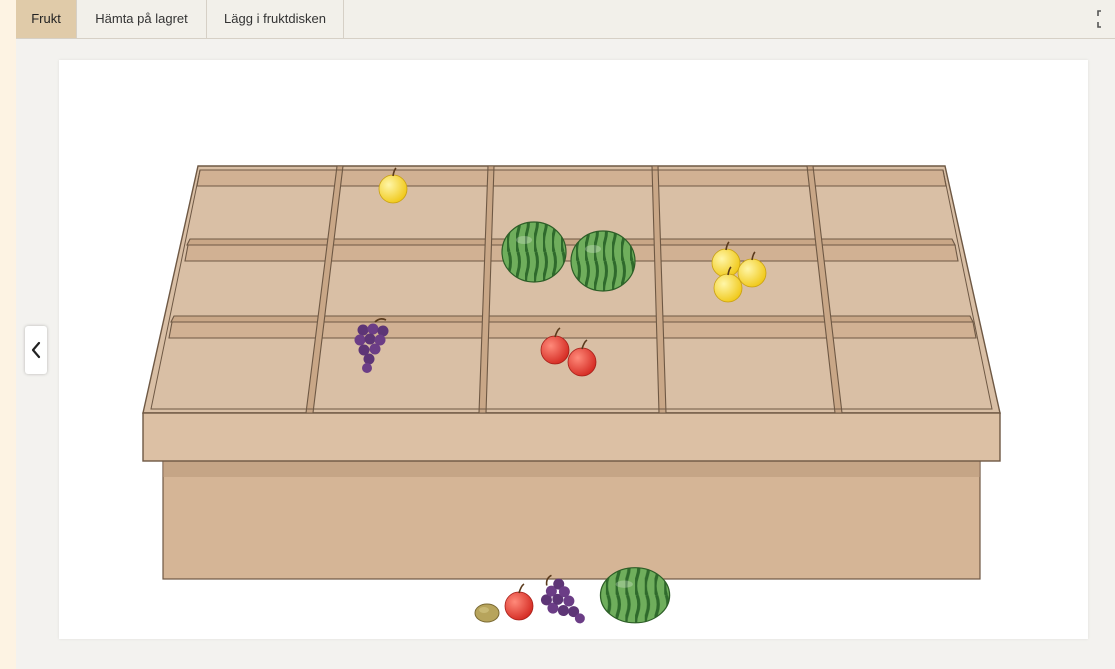 This screenshot has height=669, width=1115. Describe the element at coordinates (564, 602) in the screenshot. I see `grapes` at that location.